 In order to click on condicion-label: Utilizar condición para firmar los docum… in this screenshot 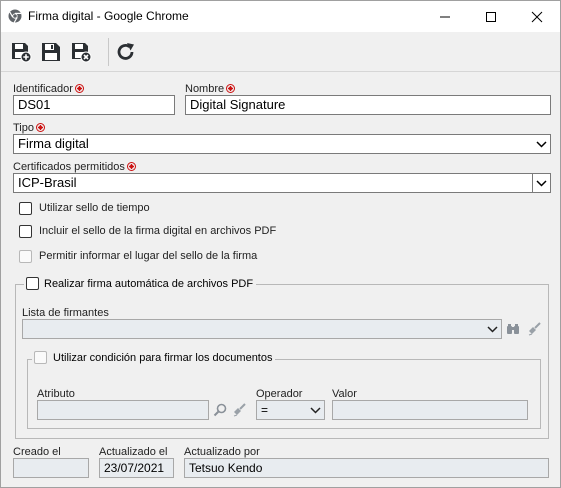, I will do `click(163, 358)`.